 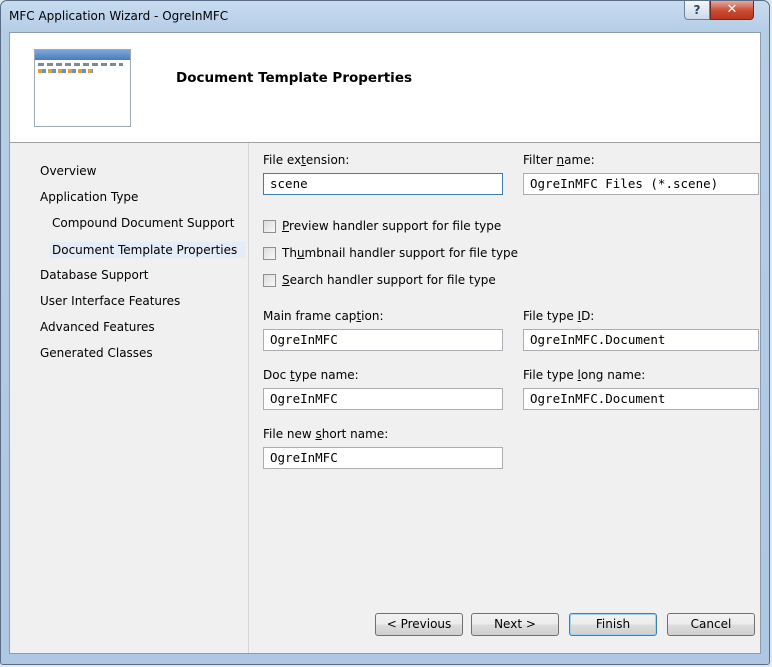 What do you see at coordinates (110, 301) in the screenshot?
I see `nav-item-user-interface-features: User Interface Features` at bounding box center [110, 301].